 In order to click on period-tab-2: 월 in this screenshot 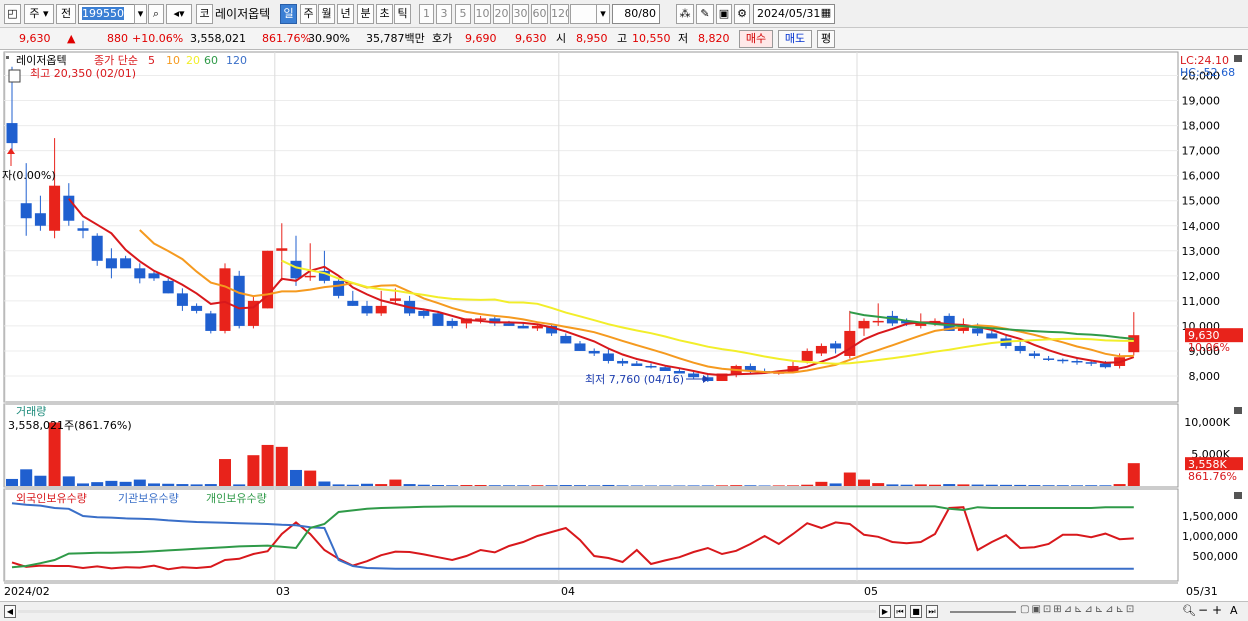, I will do `click(326, 14)`.